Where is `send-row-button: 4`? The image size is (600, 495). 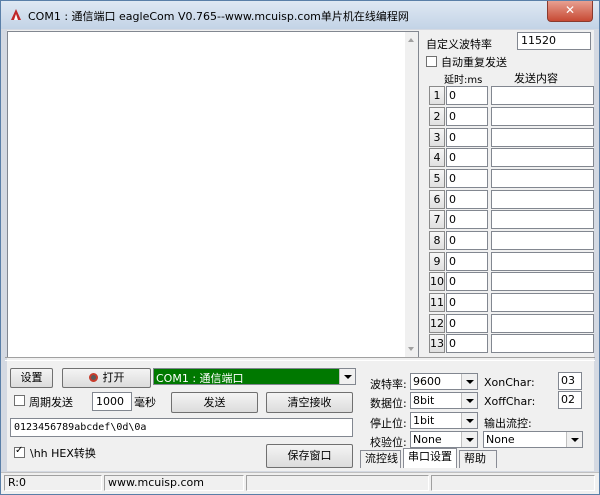 send-row-button: 4 is located at coordinates (437, 157).